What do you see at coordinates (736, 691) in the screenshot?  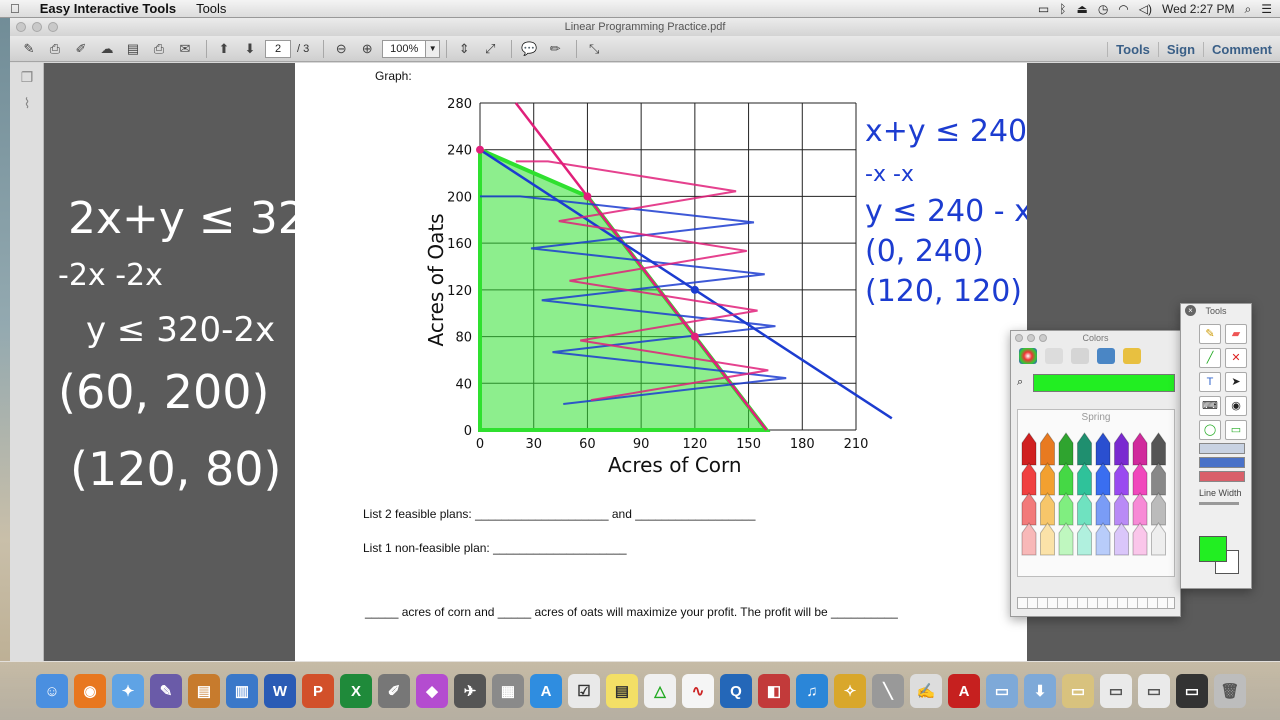 I see `quicktime-icon: Q` at bounding box center [736, 691].